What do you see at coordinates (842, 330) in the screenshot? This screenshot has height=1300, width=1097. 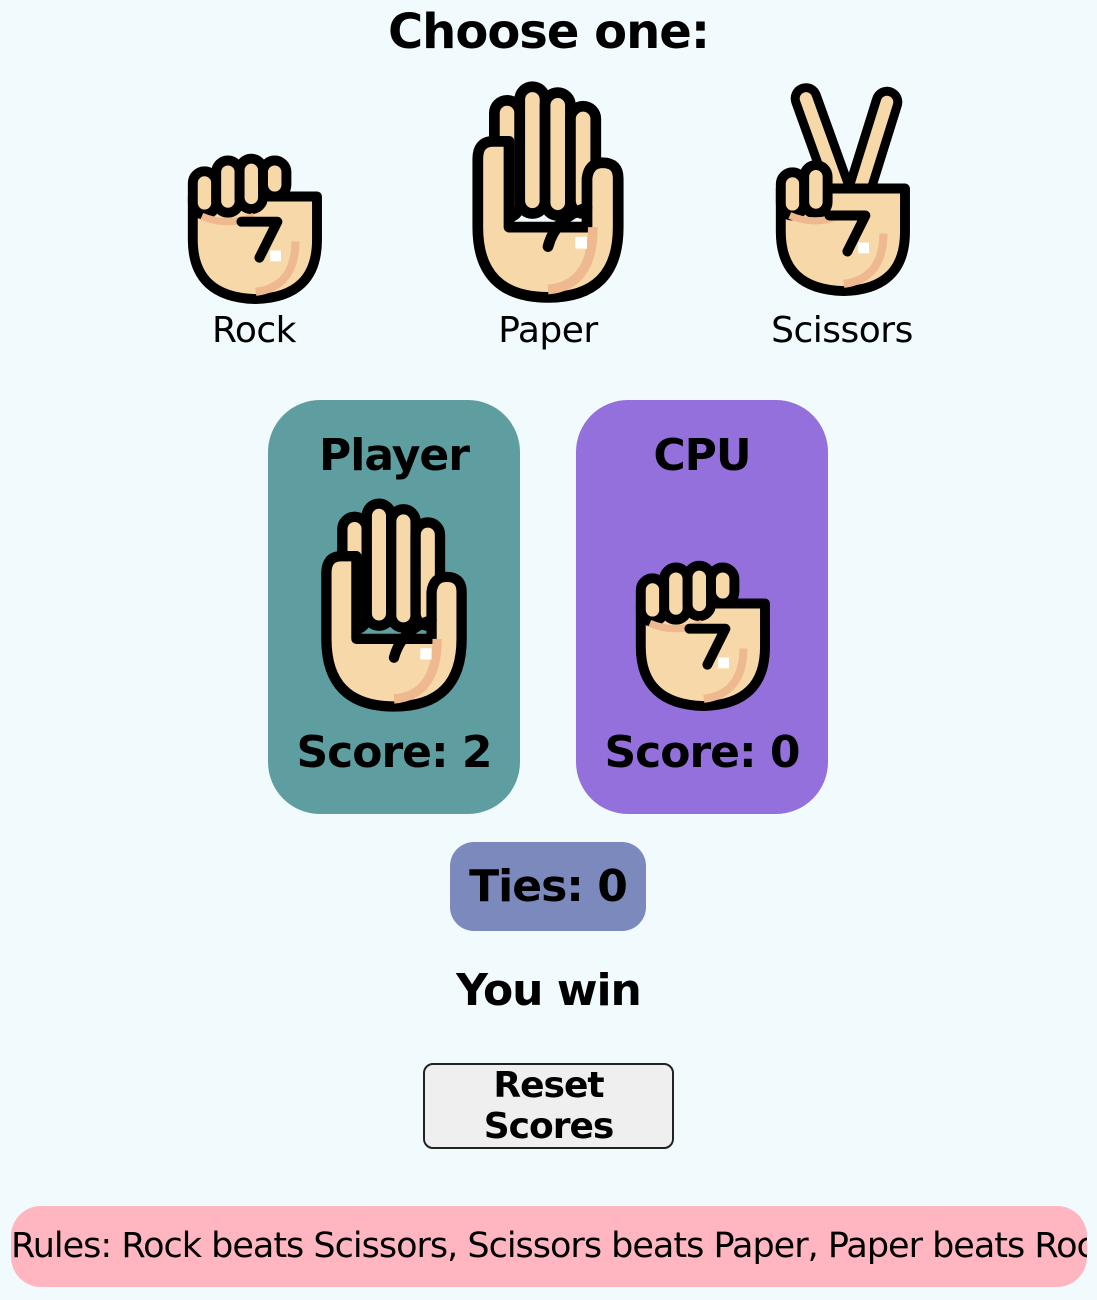 I see `choice-scissors-label: Scissors` at bounding box center [842, 330].